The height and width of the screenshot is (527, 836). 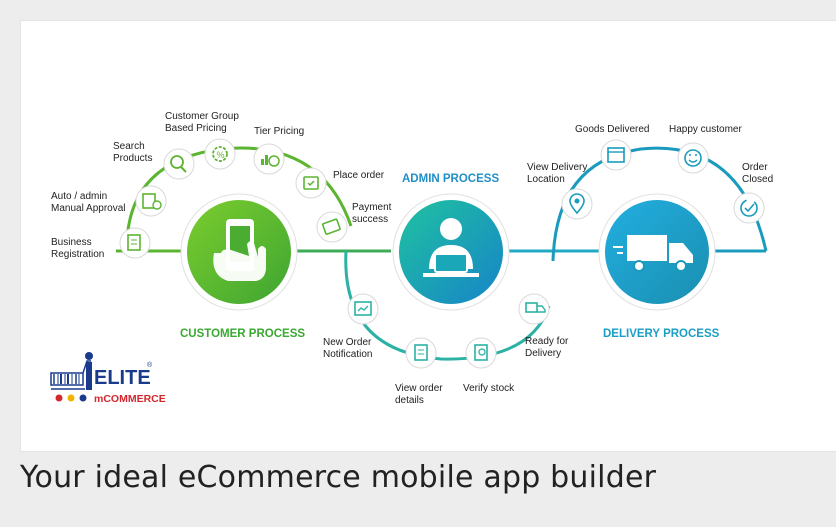 I want to click on place-order-icon, so click(x=311, y=183).